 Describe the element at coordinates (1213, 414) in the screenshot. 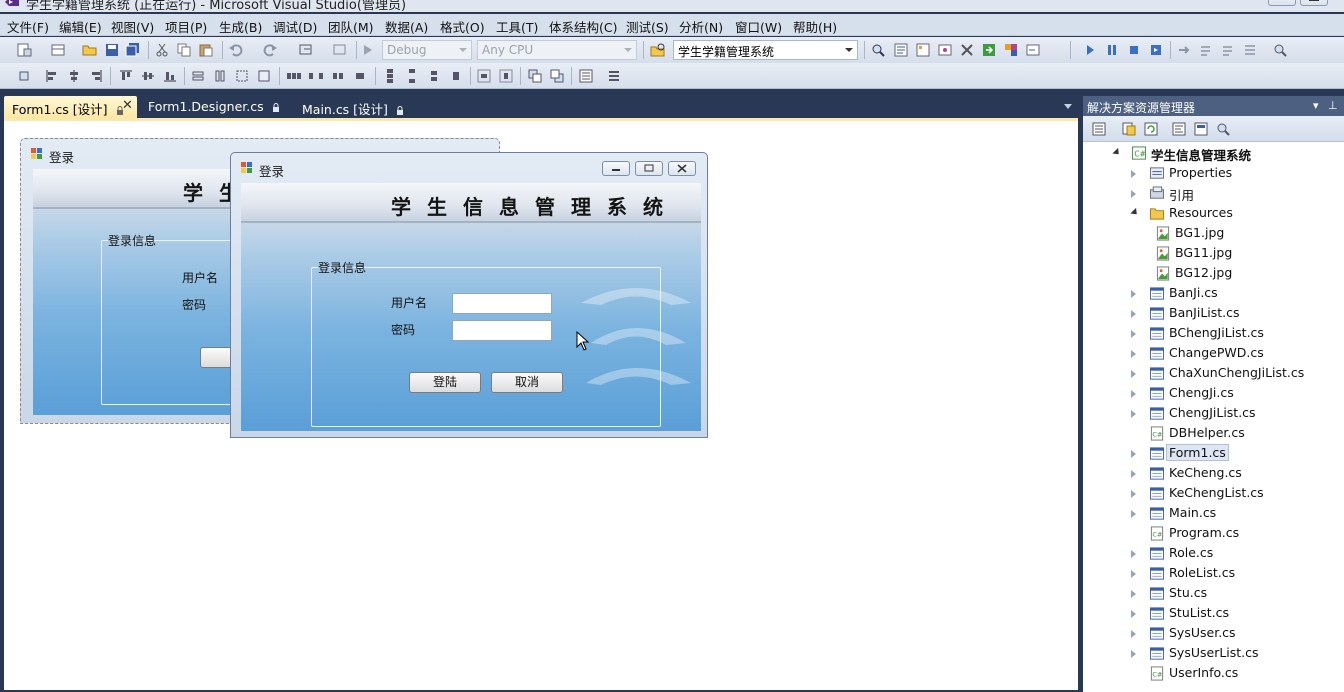

I see `tree-item: ChengJiList.cs` at that location.